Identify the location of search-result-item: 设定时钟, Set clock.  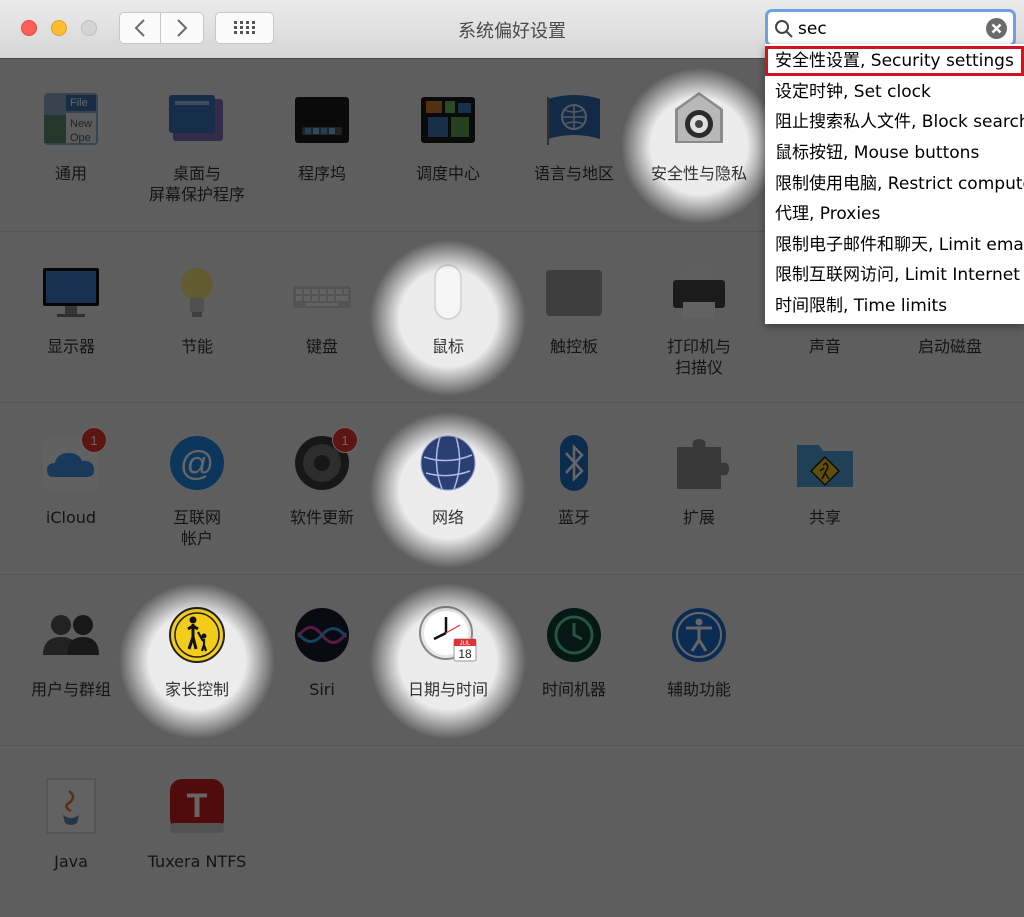
(894, 92).